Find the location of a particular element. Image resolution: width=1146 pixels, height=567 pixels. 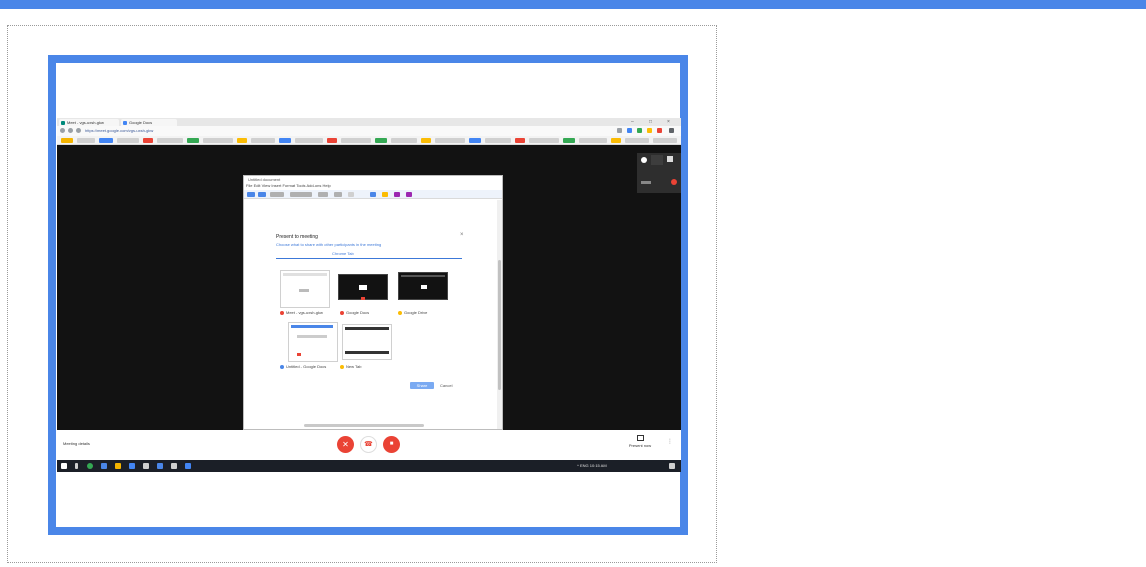

bold-icon is located at coordinates (351, 194).